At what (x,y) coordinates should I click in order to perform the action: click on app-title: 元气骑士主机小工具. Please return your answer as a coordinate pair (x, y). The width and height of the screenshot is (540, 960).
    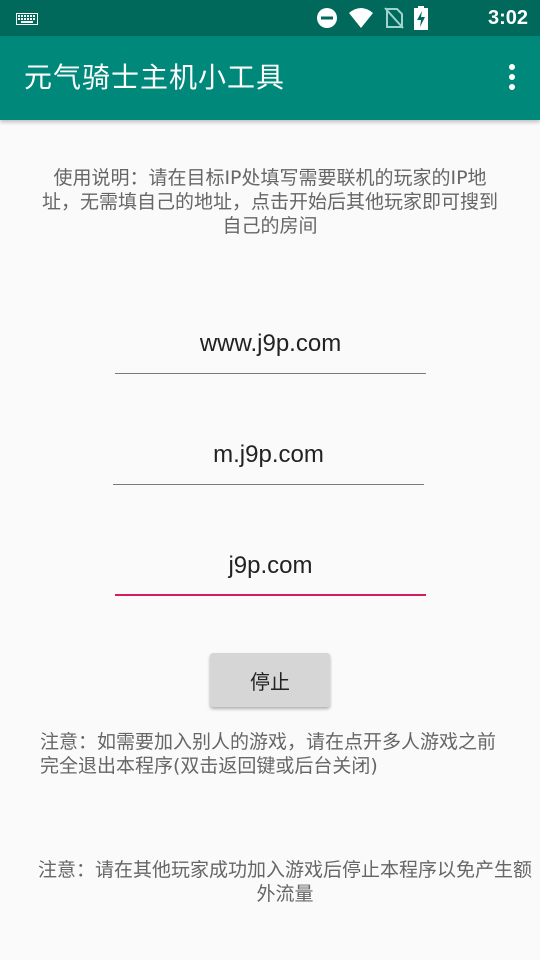
    Looking at the image, I should click on (155, 77).